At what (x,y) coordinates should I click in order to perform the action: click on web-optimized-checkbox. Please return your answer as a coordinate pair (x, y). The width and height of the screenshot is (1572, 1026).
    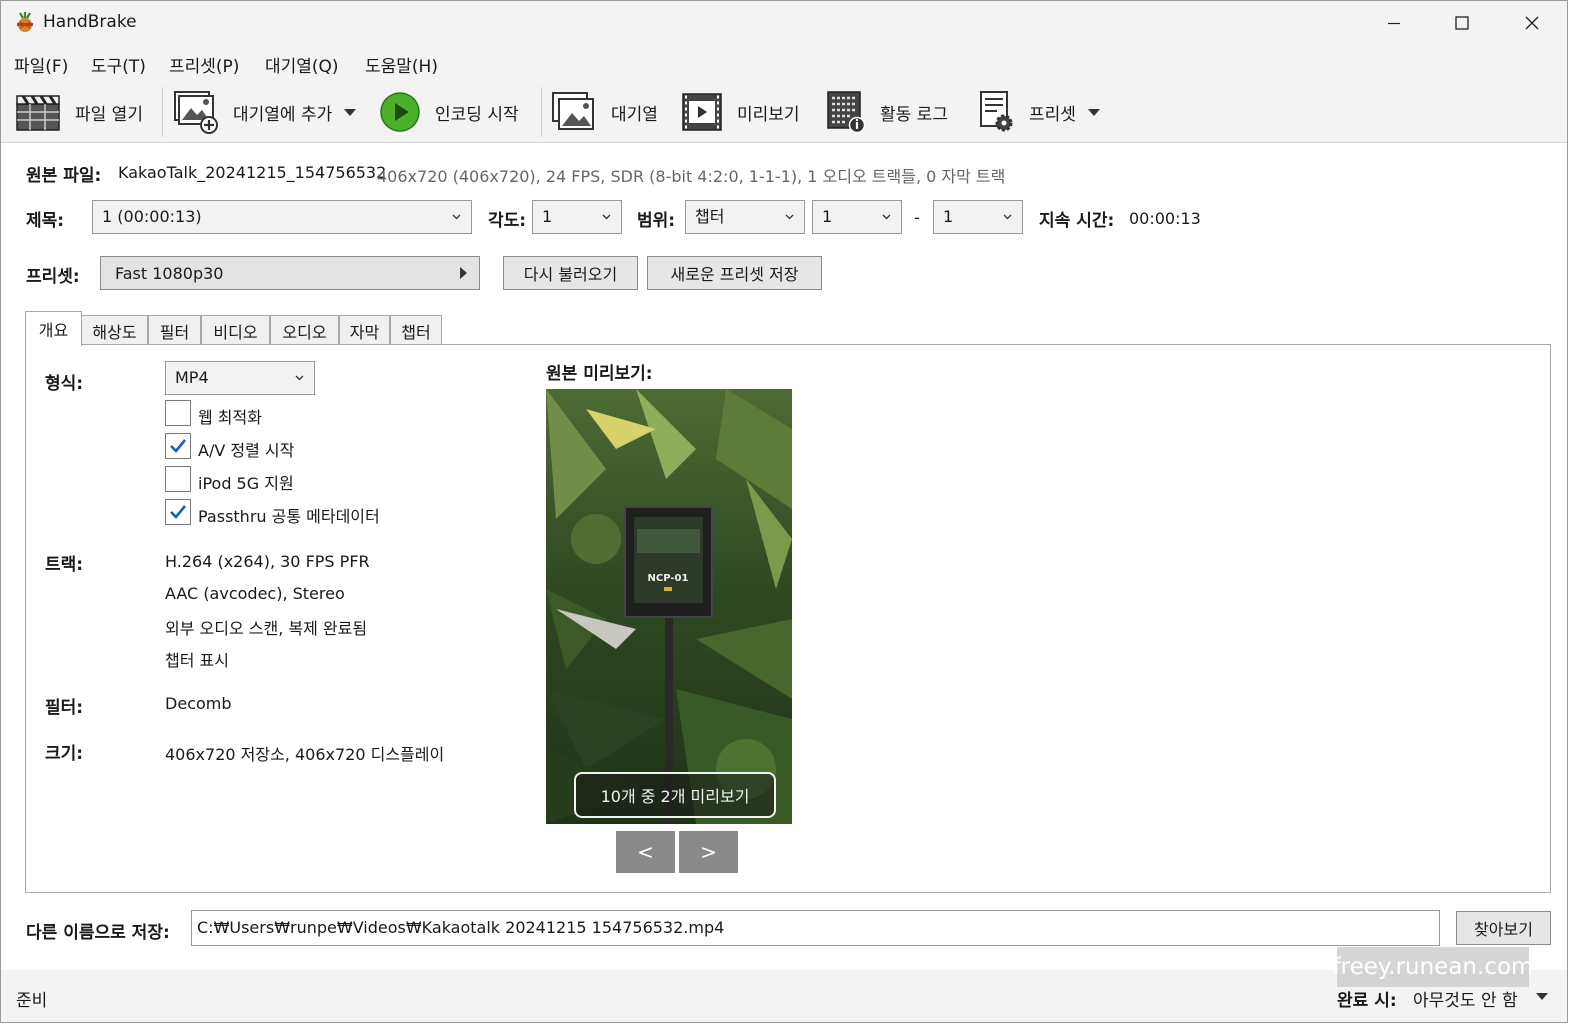
    Looking at the image, I should click on (178, 413).